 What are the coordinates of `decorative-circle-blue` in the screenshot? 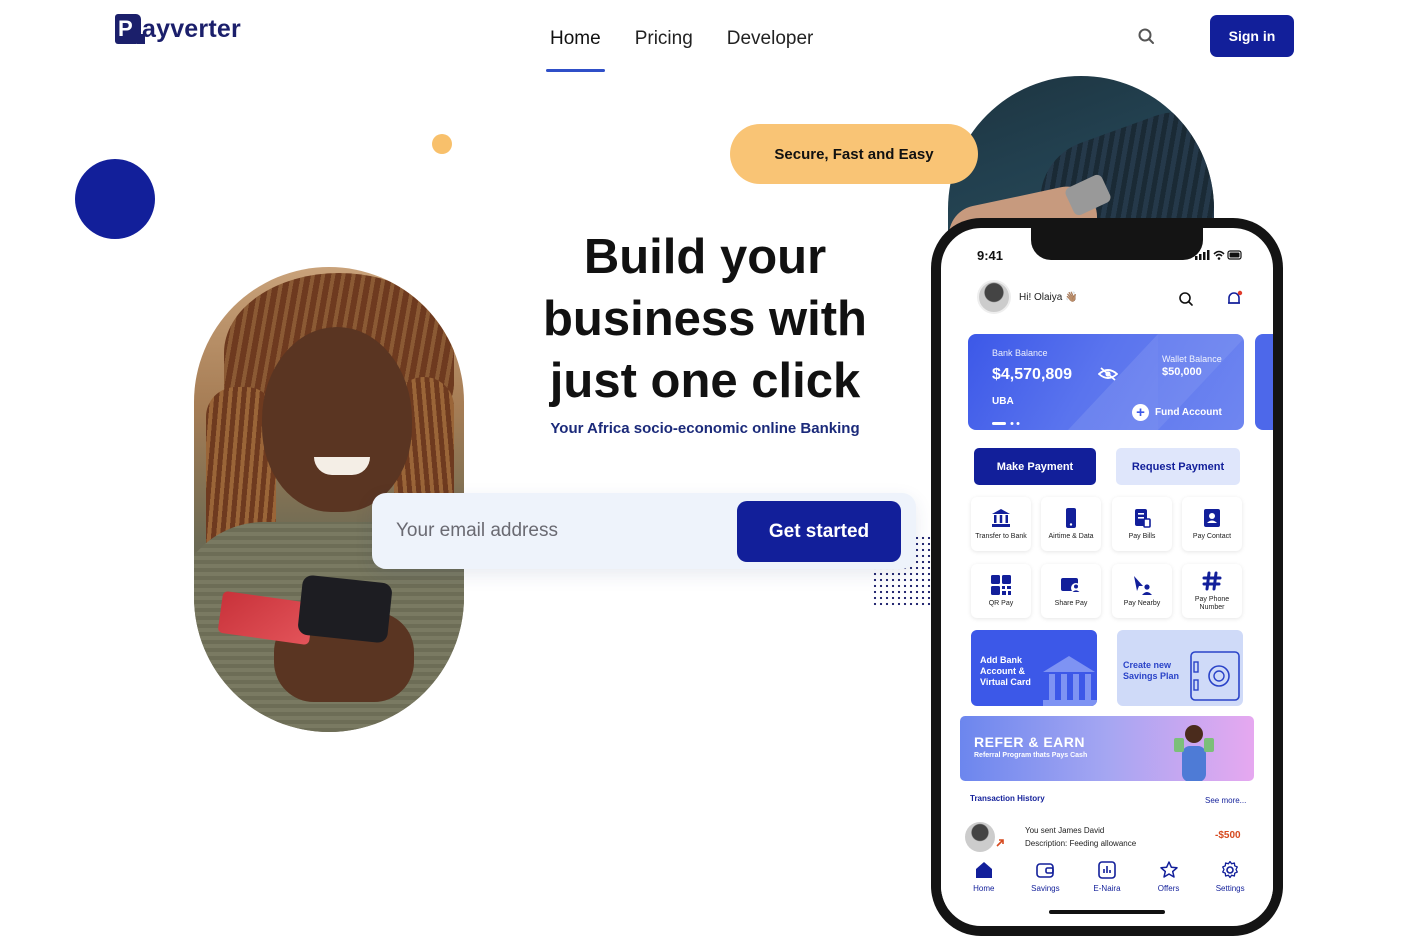 It's located at (115, 199).